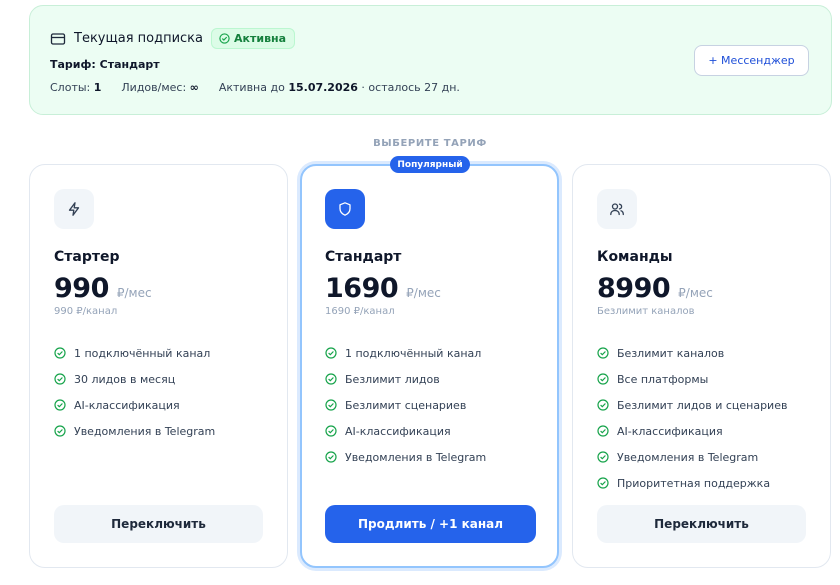 The width and height of the screenshot is (840, 585). What do you see at coordinates (430, 143) in the screenshot?
I see `section-label: ВЫБЕРИТЕ ТАРИФ` at bounding box center [430, 143].